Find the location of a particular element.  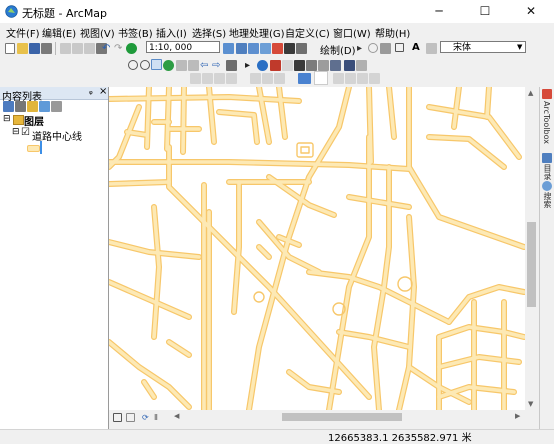

model-builder-icon is located at coordinates (301, 48).